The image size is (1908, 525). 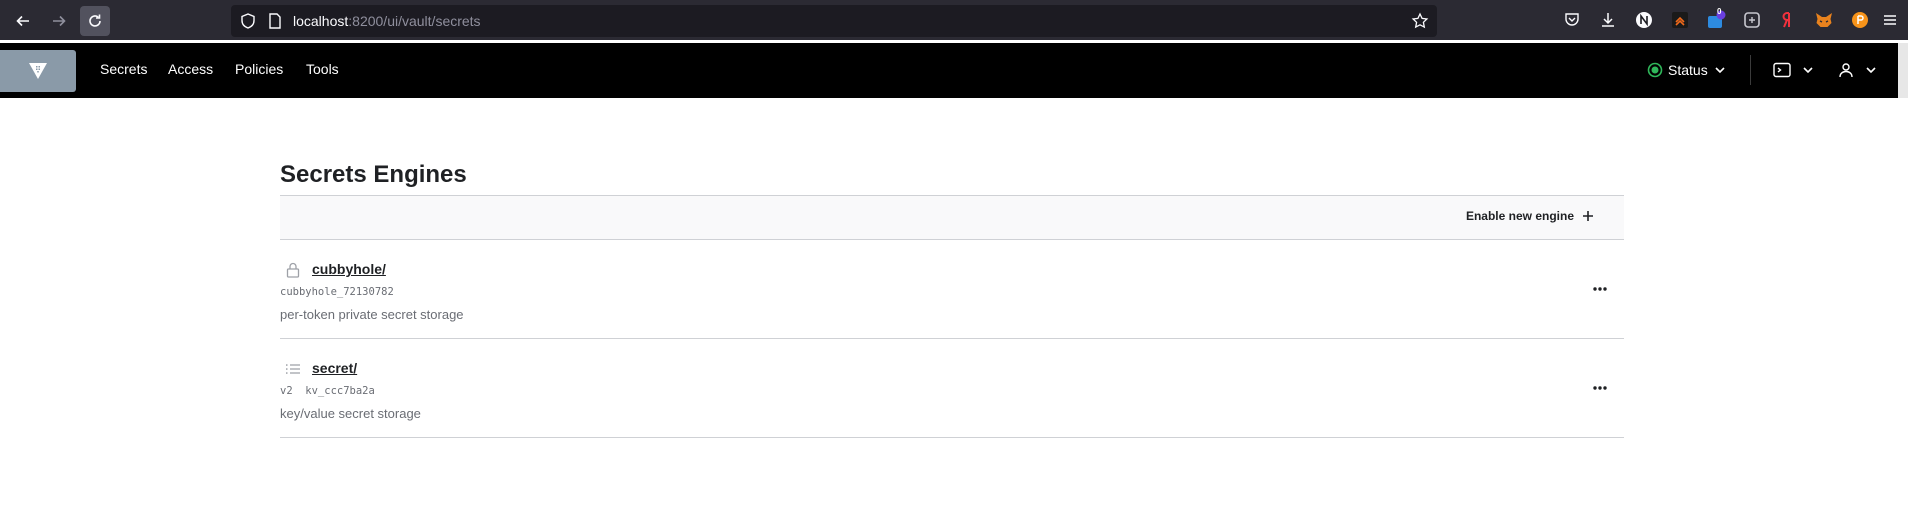 I want to click on user-icon, so click(x=1846, y=70).